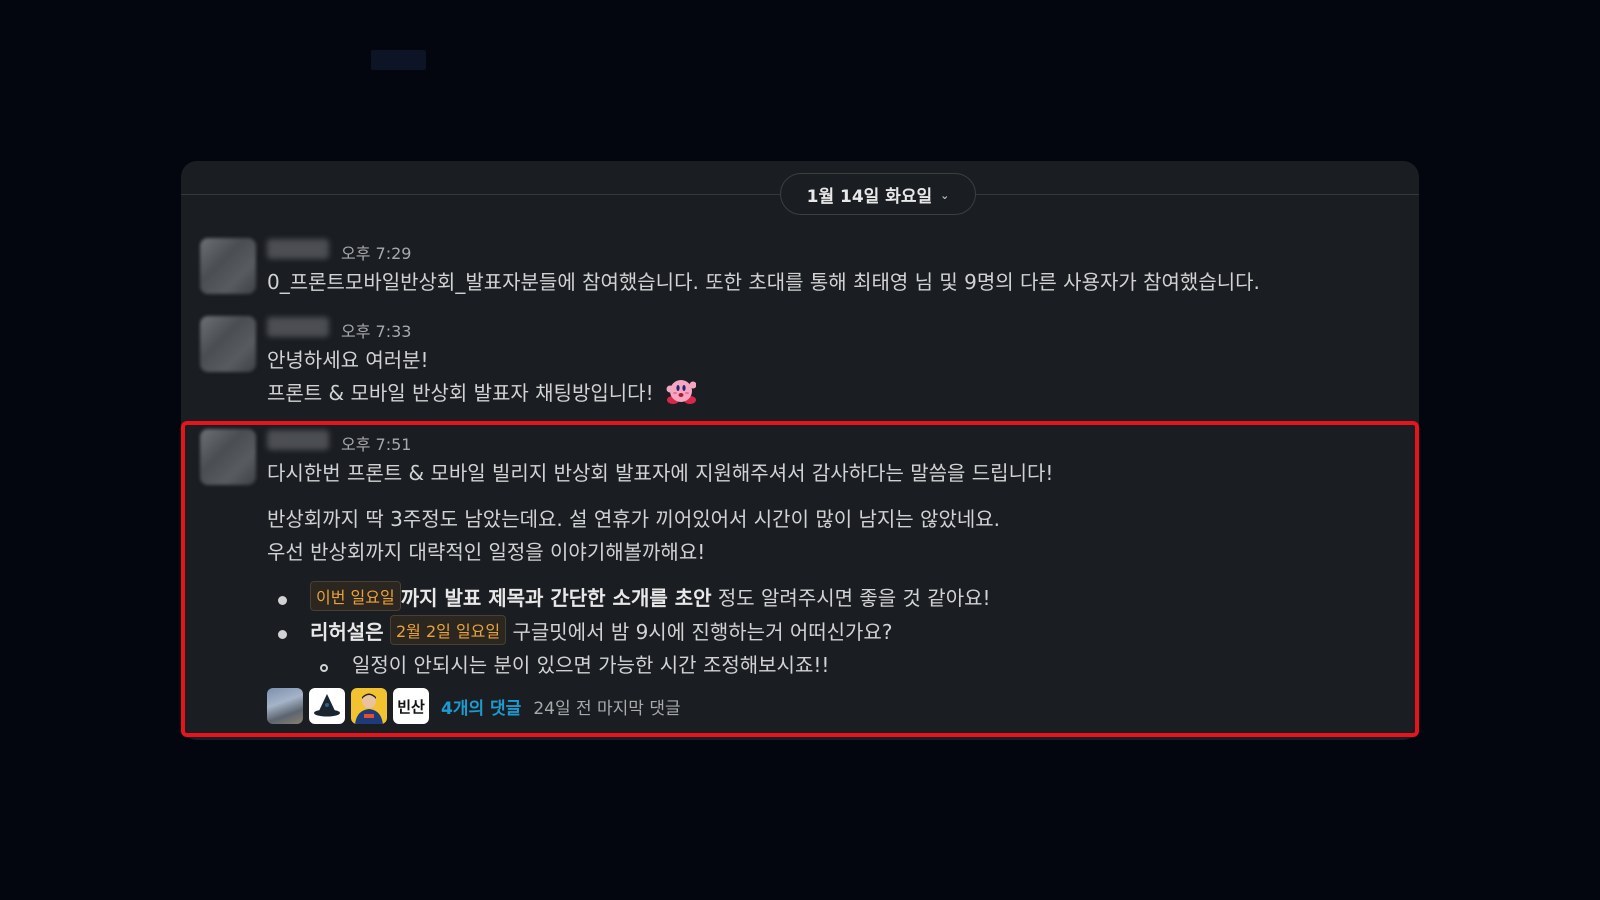 This screenshot has height=900, width=1600. I want to click on bullet-text: 정도 알려주시면 좋을 것 같아요!, so click(851, 598).